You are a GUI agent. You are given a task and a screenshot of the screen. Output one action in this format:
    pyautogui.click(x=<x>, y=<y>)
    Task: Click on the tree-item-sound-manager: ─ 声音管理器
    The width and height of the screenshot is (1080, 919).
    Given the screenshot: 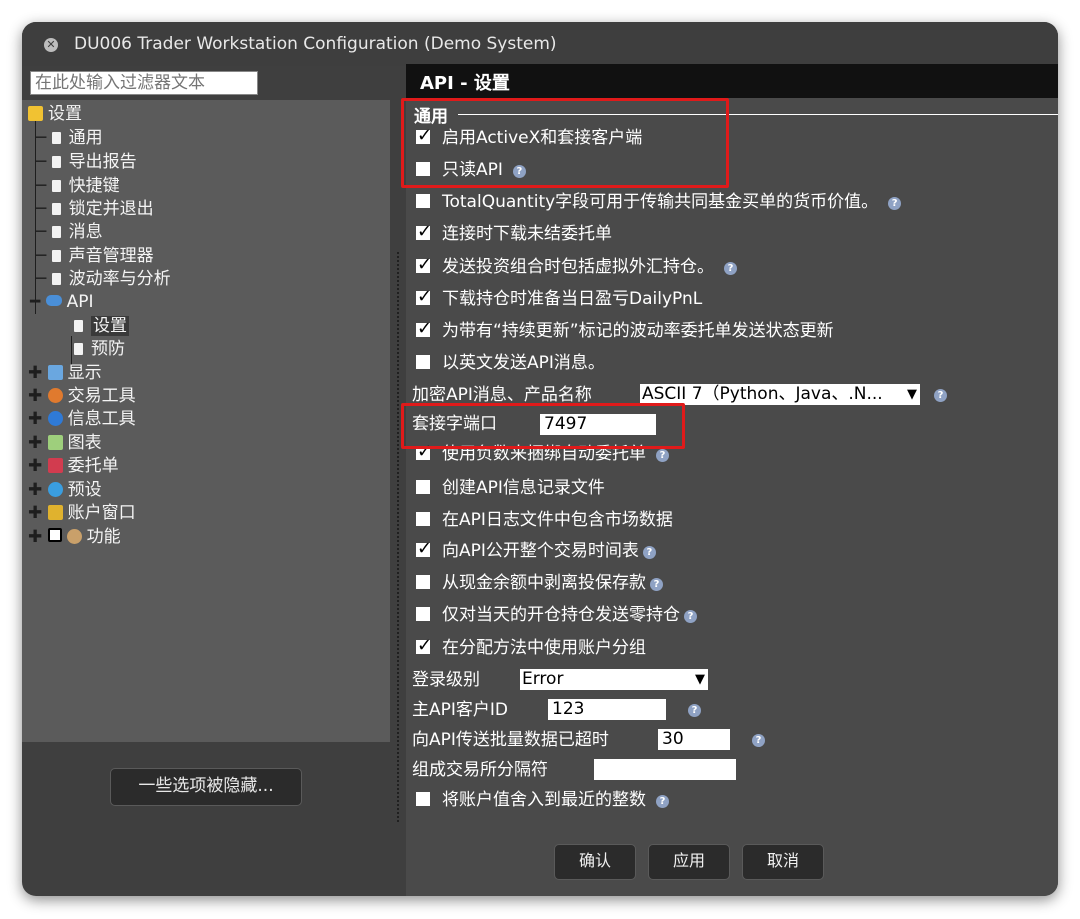 What is the action you would take?
    pyautogui.click(x=95, y=256)
    